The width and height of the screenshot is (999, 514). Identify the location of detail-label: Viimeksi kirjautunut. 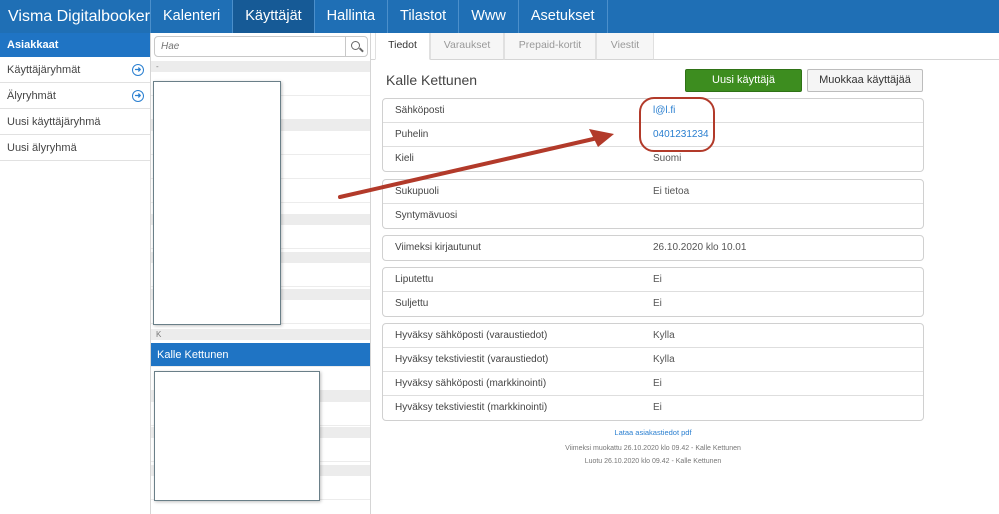
(438, 247).